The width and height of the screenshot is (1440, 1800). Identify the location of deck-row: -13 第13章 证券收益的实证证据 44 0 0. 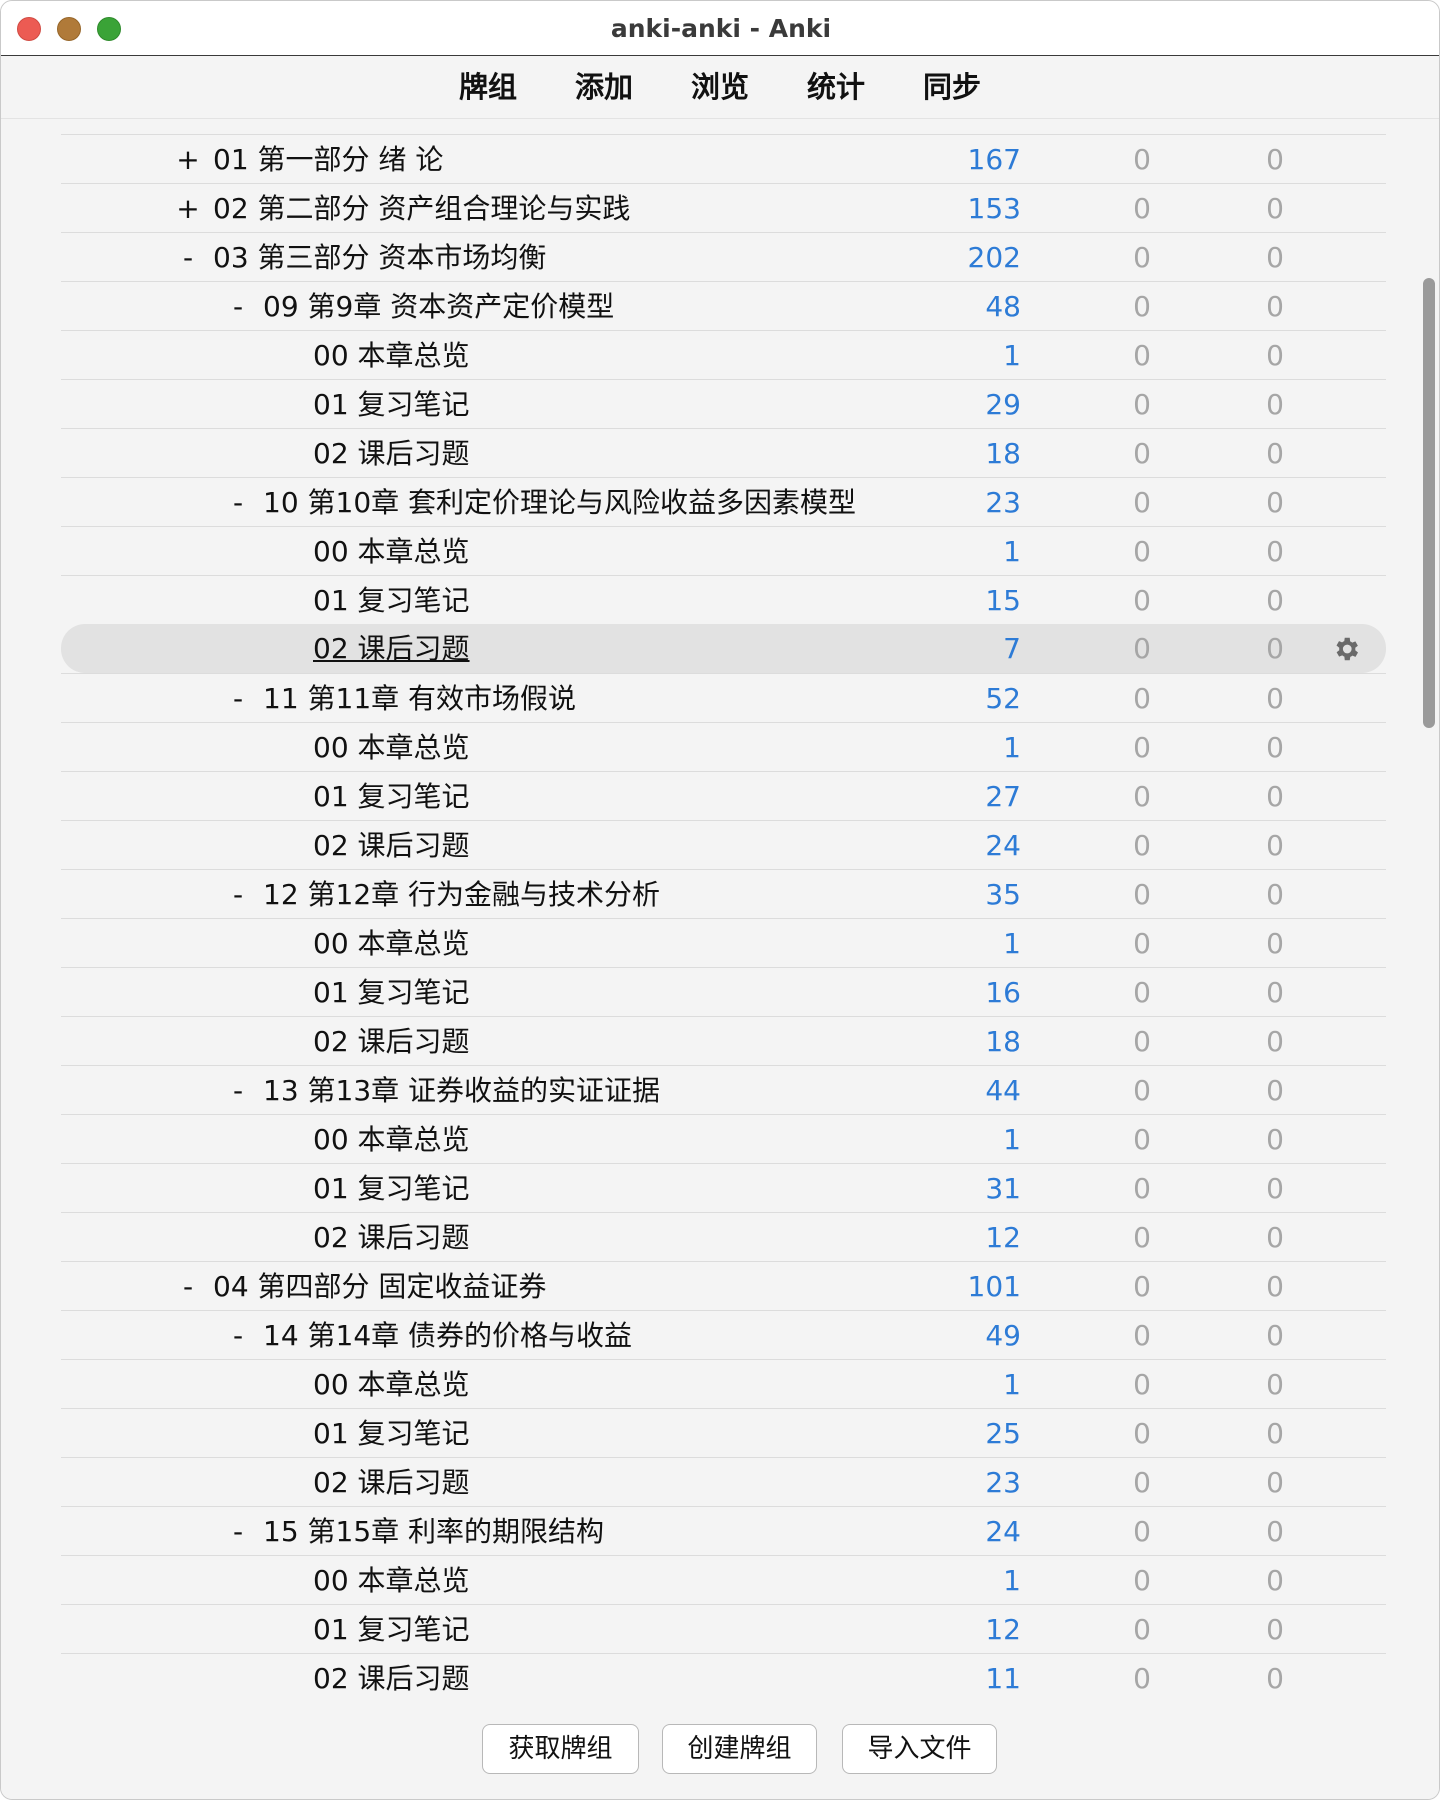
(723, 1089).